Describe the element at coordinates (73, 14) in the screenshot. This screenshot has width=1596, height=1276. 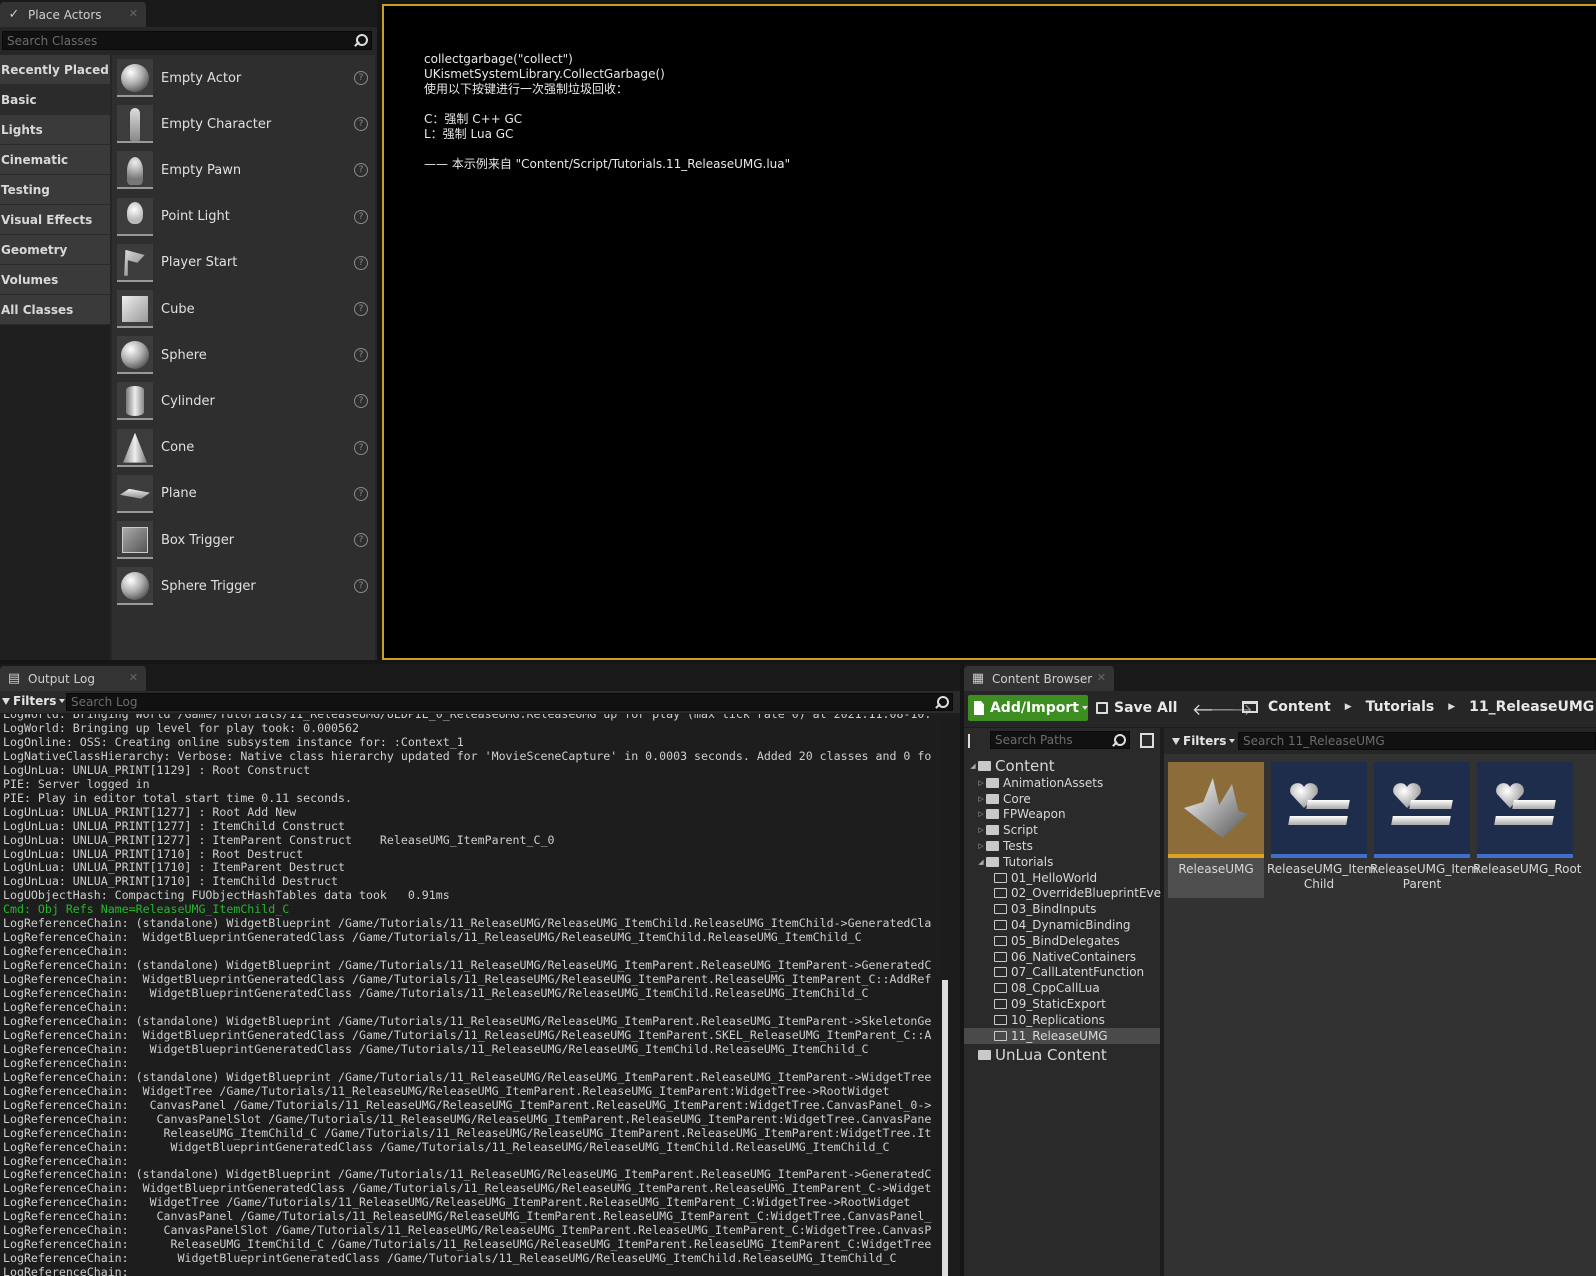
I see `place-actors-tab: ✓ Place Actors ✕` at that location.